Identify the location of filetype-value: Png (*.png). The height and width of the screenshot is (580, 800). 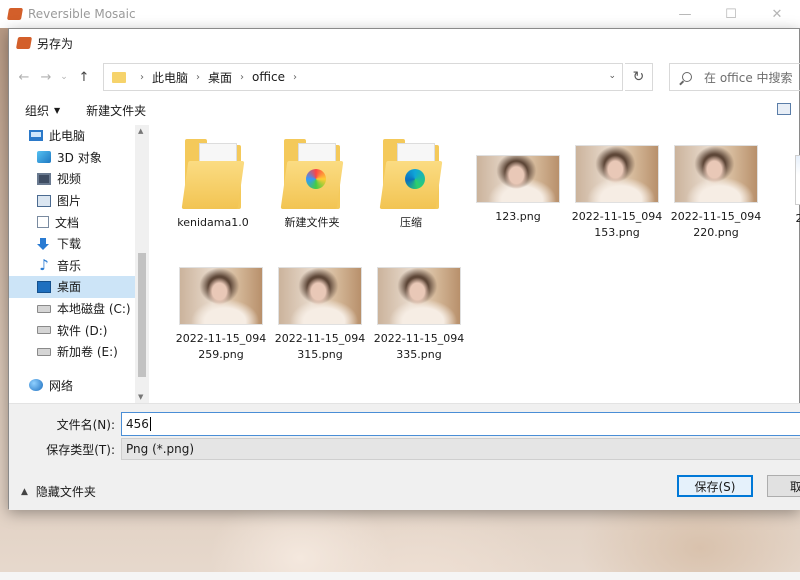
(160, 449).